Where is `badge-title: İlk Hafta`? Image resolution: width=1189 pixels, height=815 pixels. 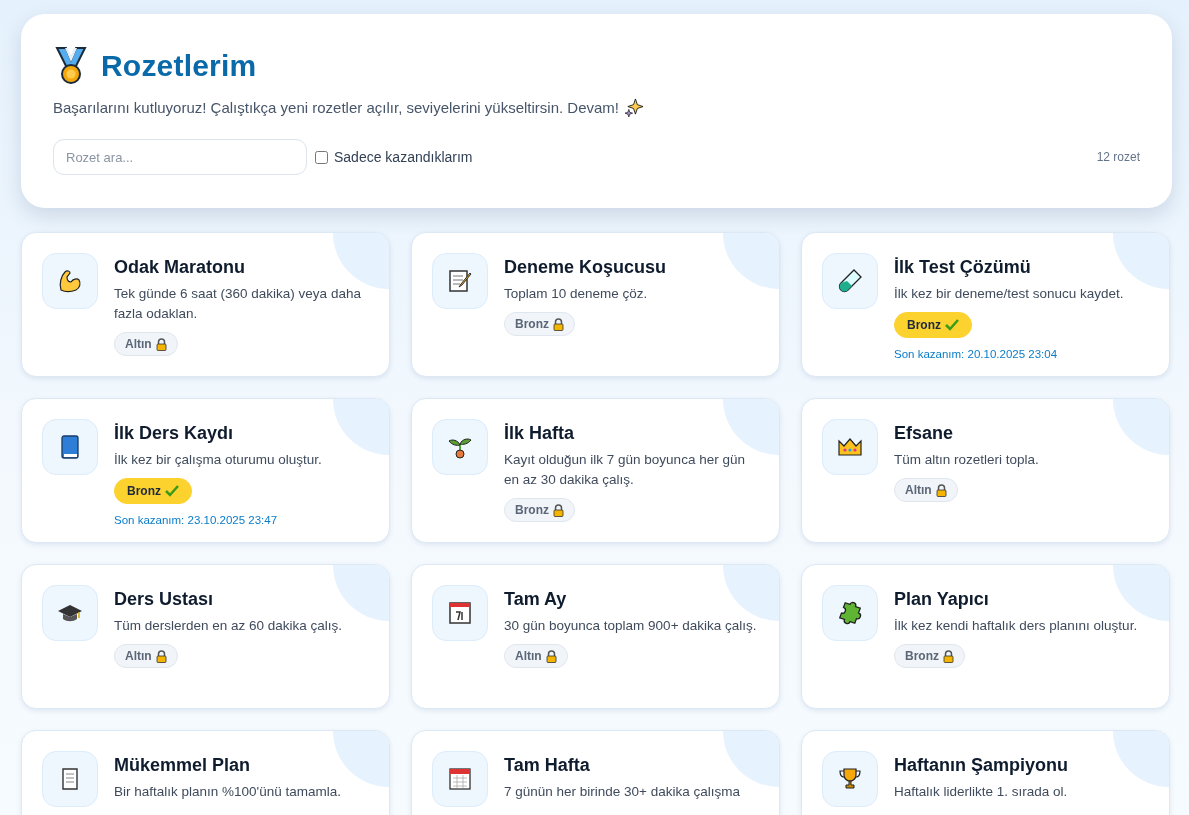
badge-title: İlk Hafta is located at coordinates (540, 433).